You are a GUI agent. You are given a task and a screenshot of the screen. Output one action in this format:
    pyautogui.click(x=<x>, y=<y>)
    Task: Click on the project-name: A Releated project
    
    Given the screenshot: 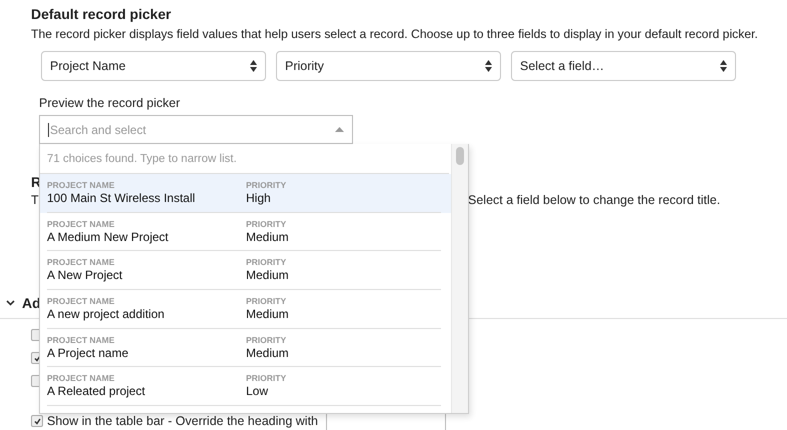 What is the action you would take?
    pyautogui.click(x=96, y=391)
    